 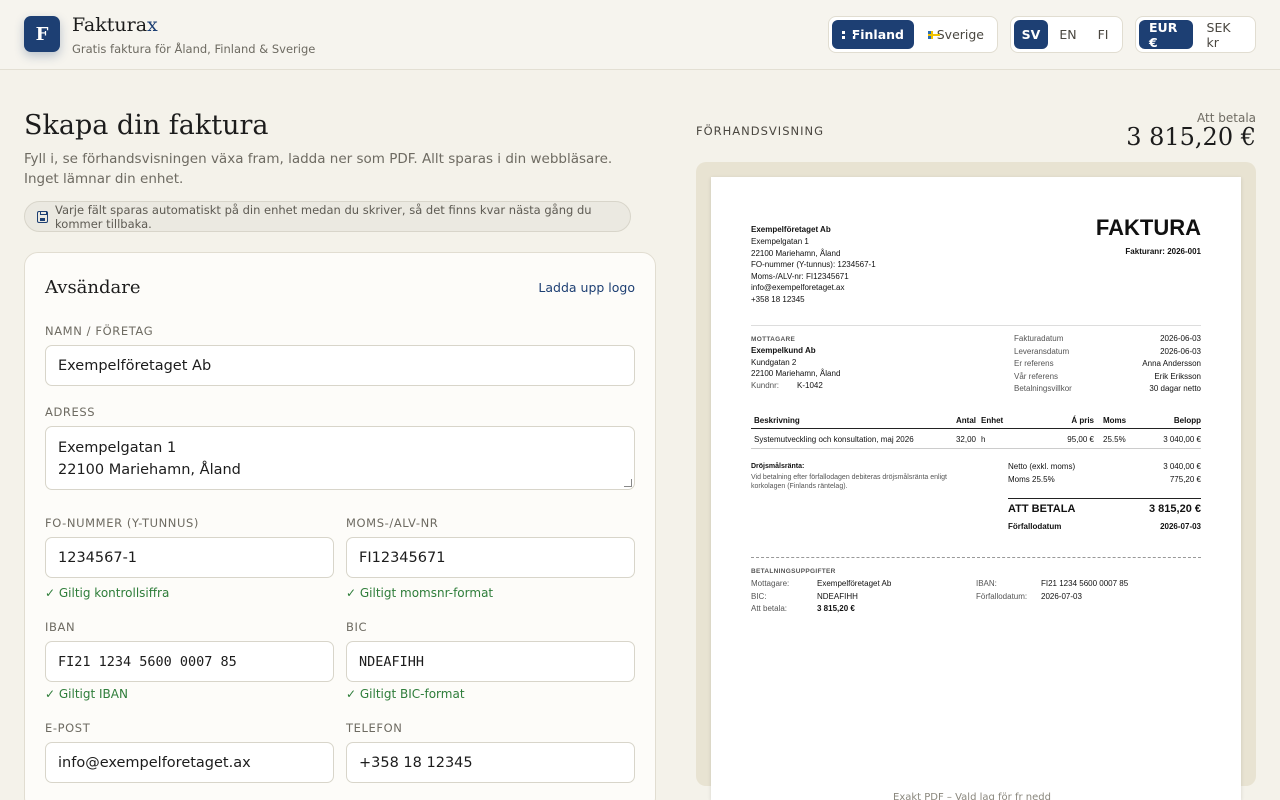 What do you see at coordinates (1042, 351) in the screenshot?
I see `invoice-meta-label: Leveransdatum` at bounding box center [1042, 351].